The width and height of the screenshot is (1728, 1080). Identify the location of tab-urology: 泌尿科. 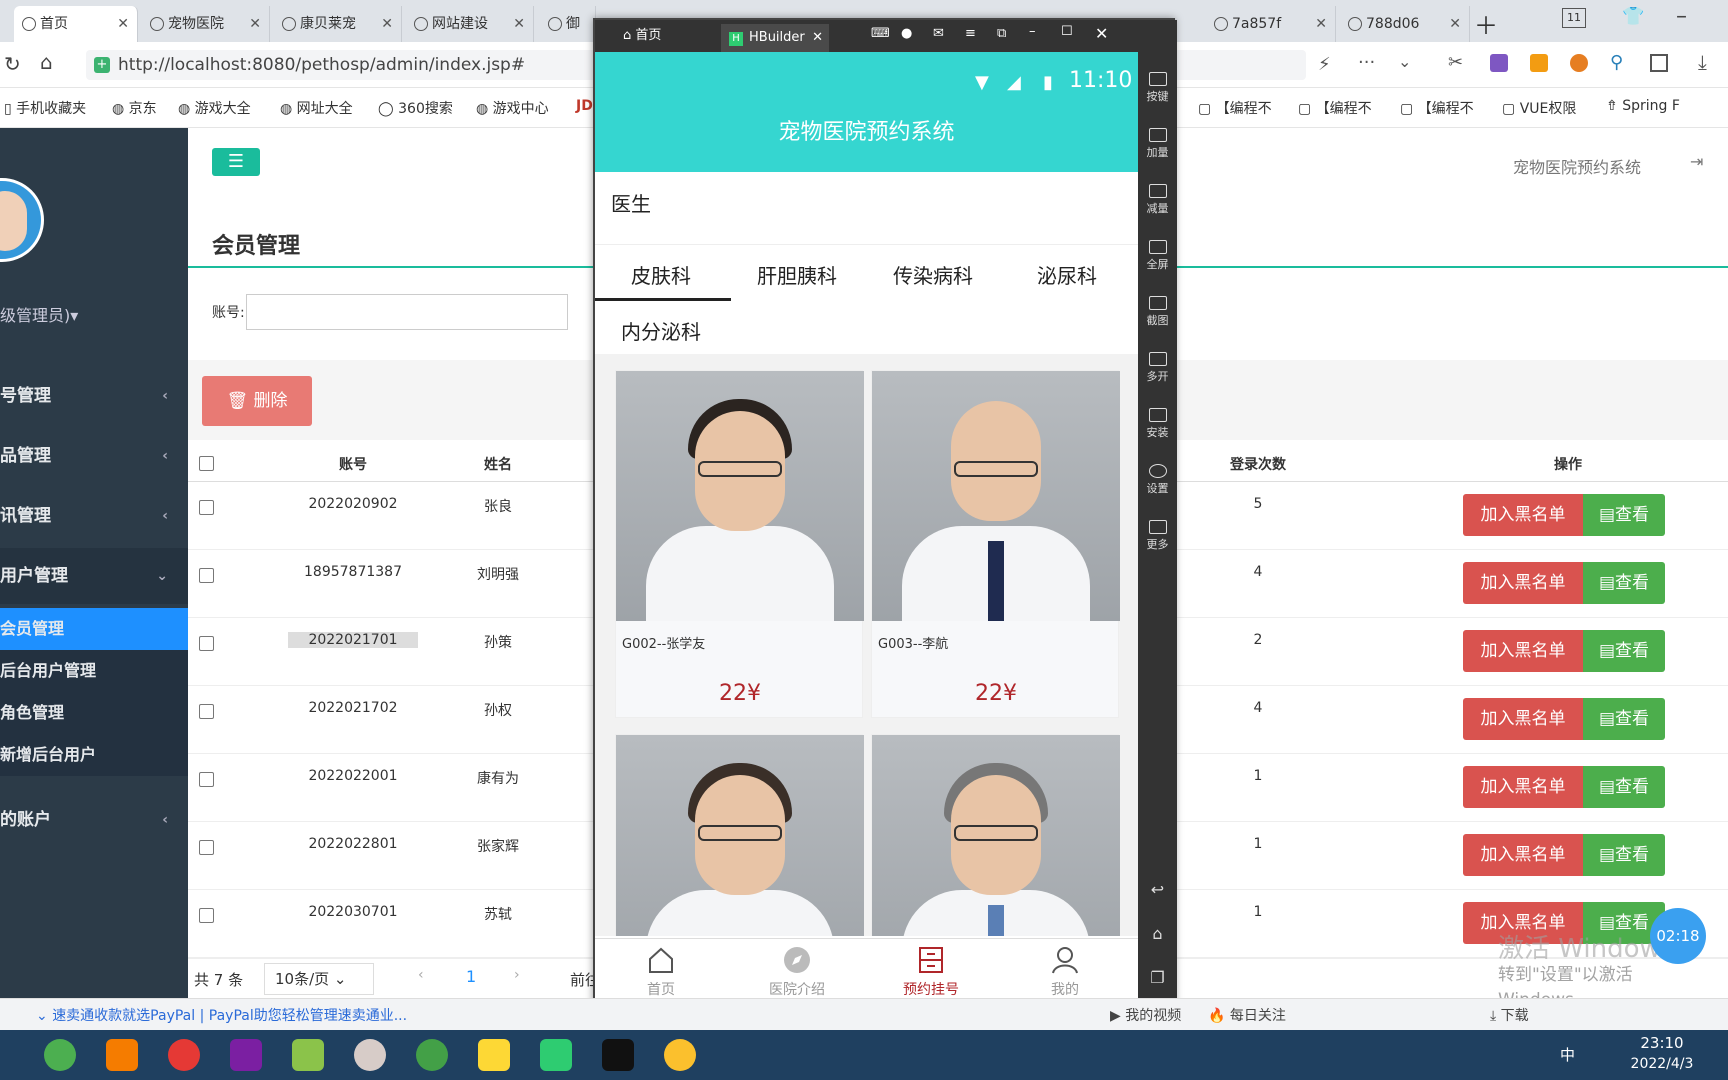
(1067, 274).